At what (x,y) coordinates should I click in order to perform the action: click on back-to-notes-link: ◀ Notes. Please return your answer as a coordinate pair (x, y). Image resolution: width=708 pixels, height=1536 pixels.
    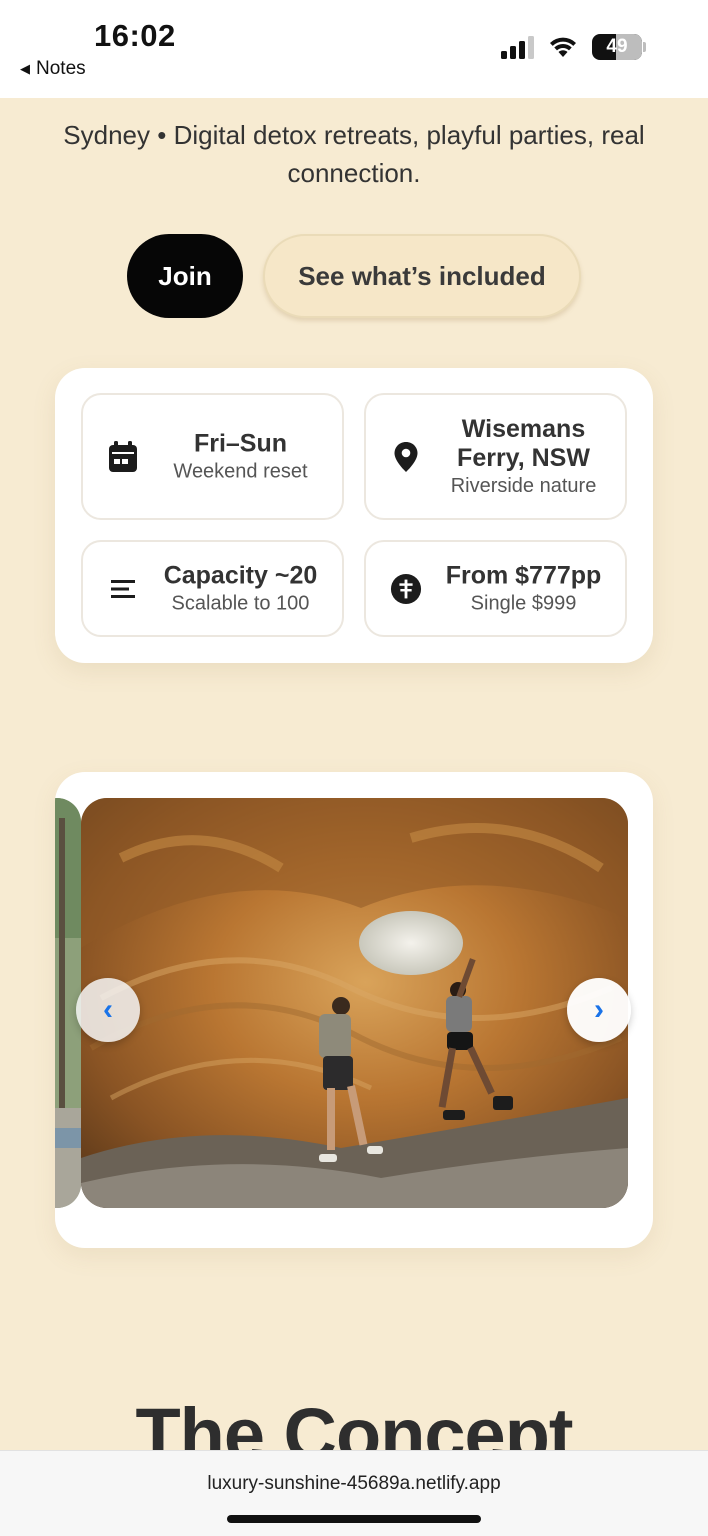
    Looking at the image, I should click on (53, 69).